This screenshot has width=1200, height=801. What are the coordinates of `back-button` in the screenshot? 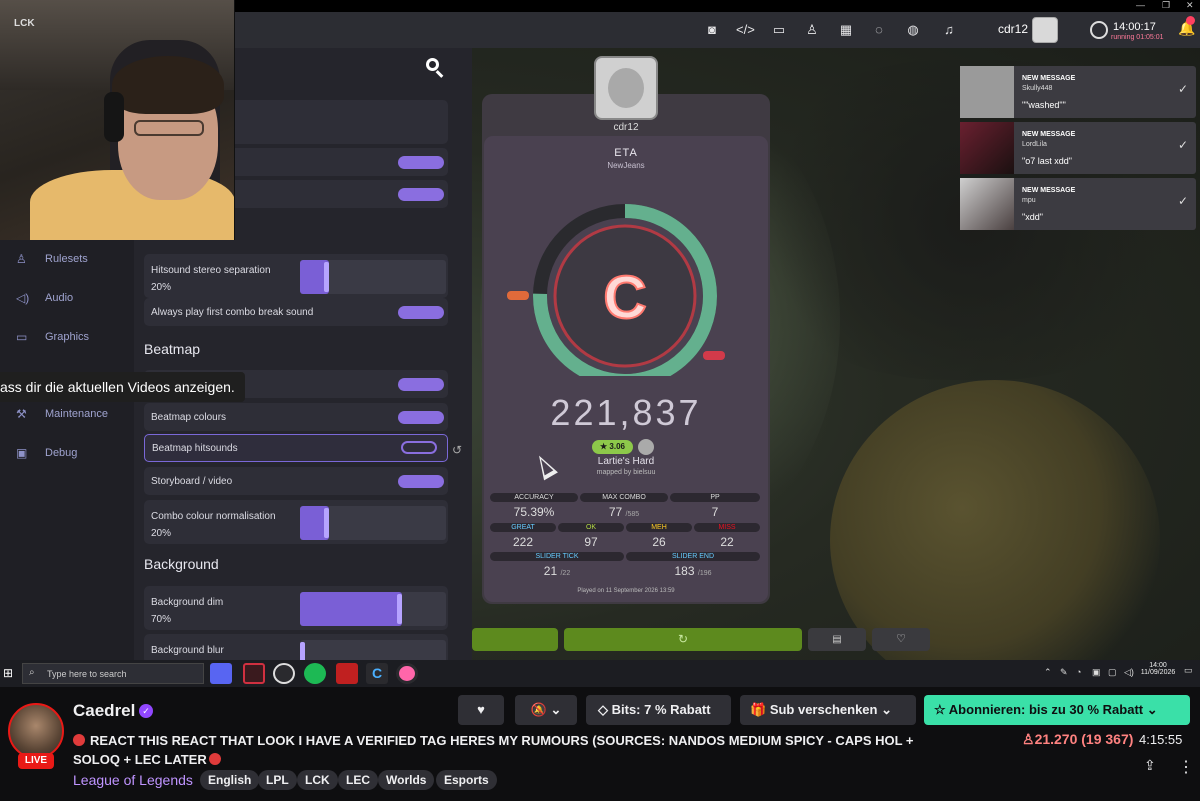 It's located at (515, 639).